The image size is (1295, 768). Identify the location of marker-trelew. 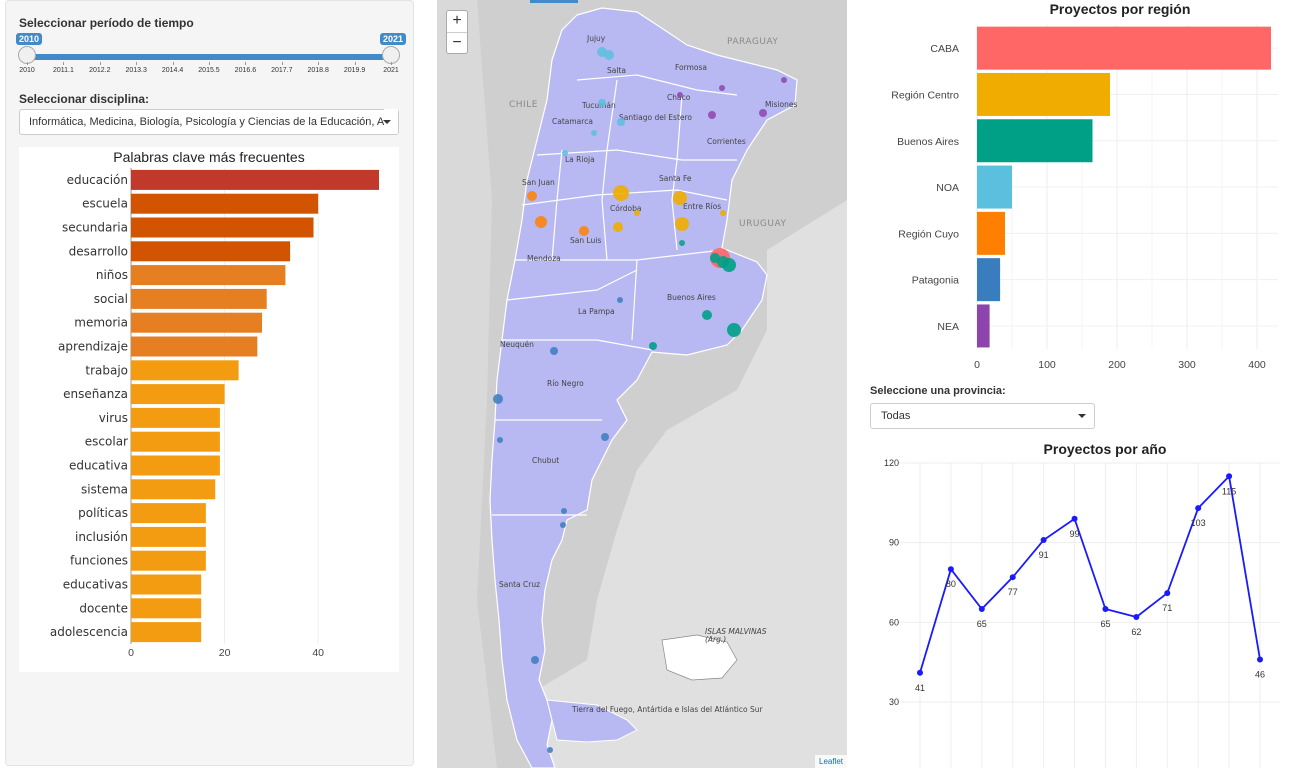
(564, 511).